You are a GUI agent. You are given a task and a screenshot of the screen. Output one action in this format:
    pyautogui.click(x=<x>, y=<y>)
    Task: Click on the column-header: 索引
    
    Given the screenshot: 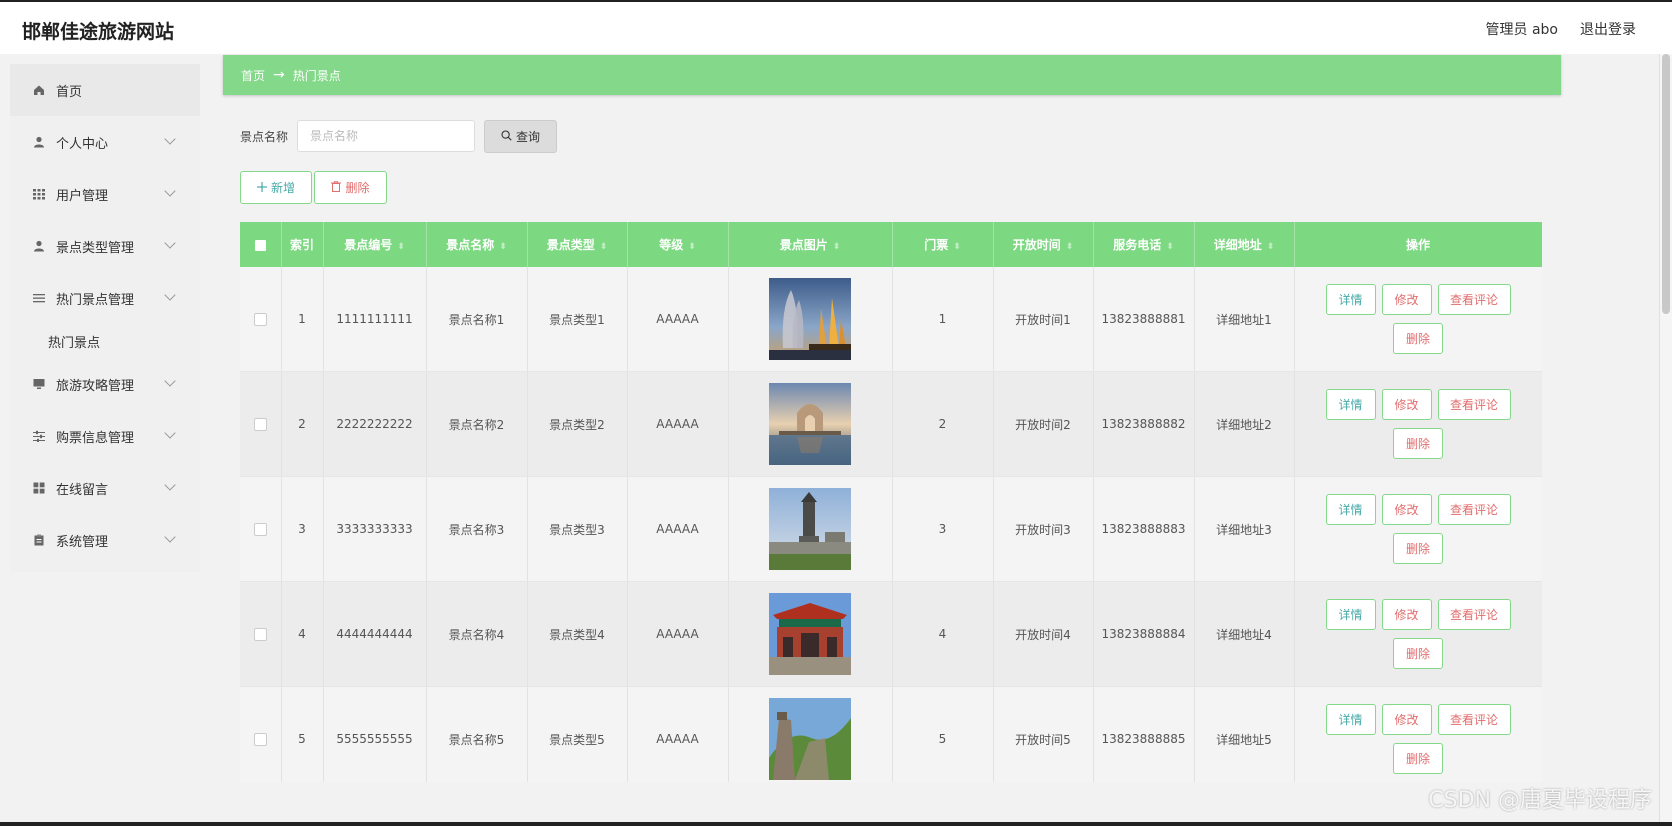 What is the action you would take?
    pyautogui.click(x=302, y=244)
    